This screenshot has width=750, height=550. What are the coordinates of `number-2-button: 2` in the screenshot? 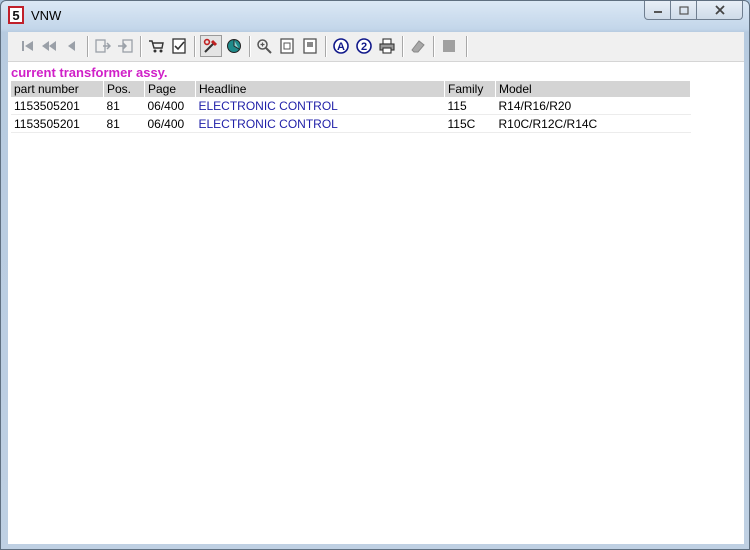 It's located at (364, 46).